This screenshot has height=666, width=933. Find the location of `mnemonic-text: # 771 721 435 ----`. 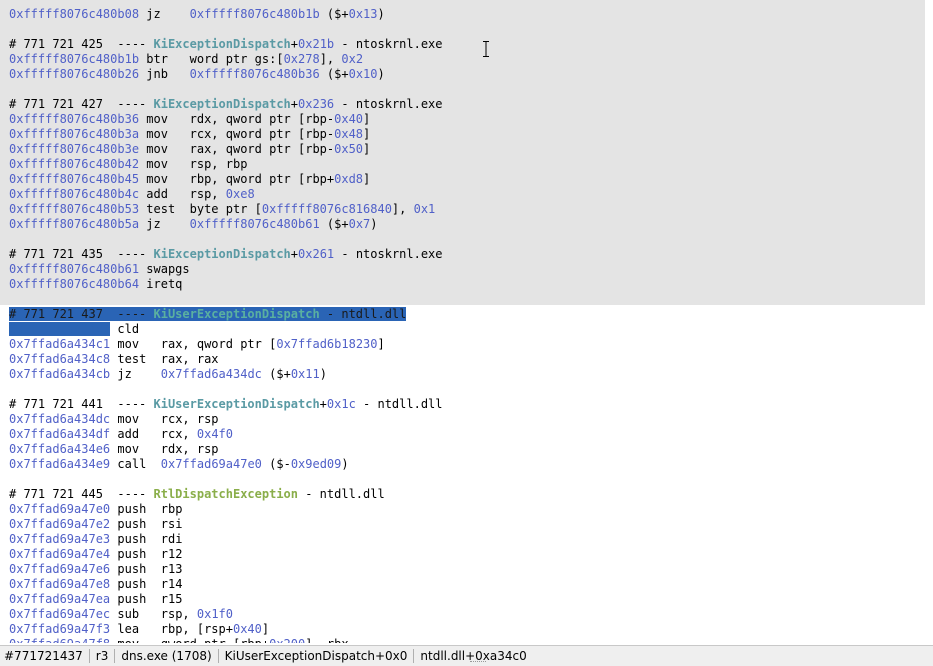

mnemonic-text: # 771 721 435 ---- is located at coordinates (81, 254).